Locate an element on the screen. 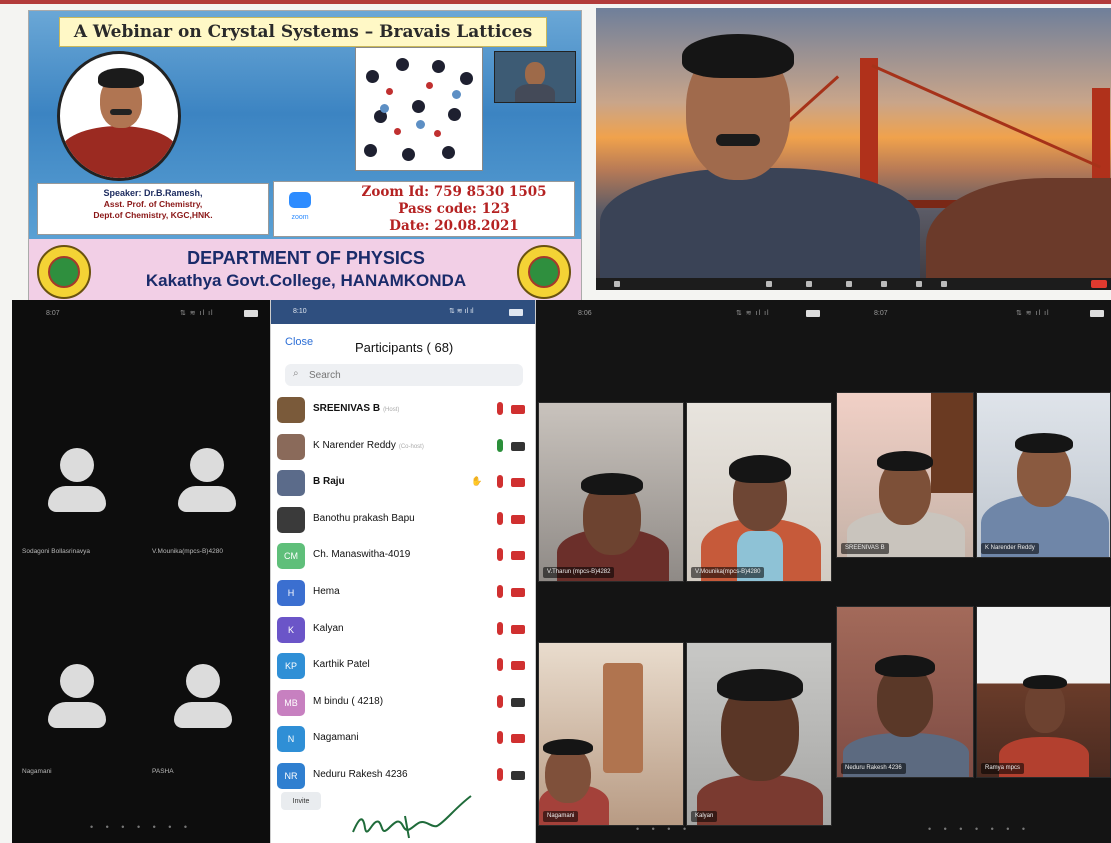 The image size is (1111, 843). participant-row: Banothu prakash Bapu is located at coordinates (403, 520).